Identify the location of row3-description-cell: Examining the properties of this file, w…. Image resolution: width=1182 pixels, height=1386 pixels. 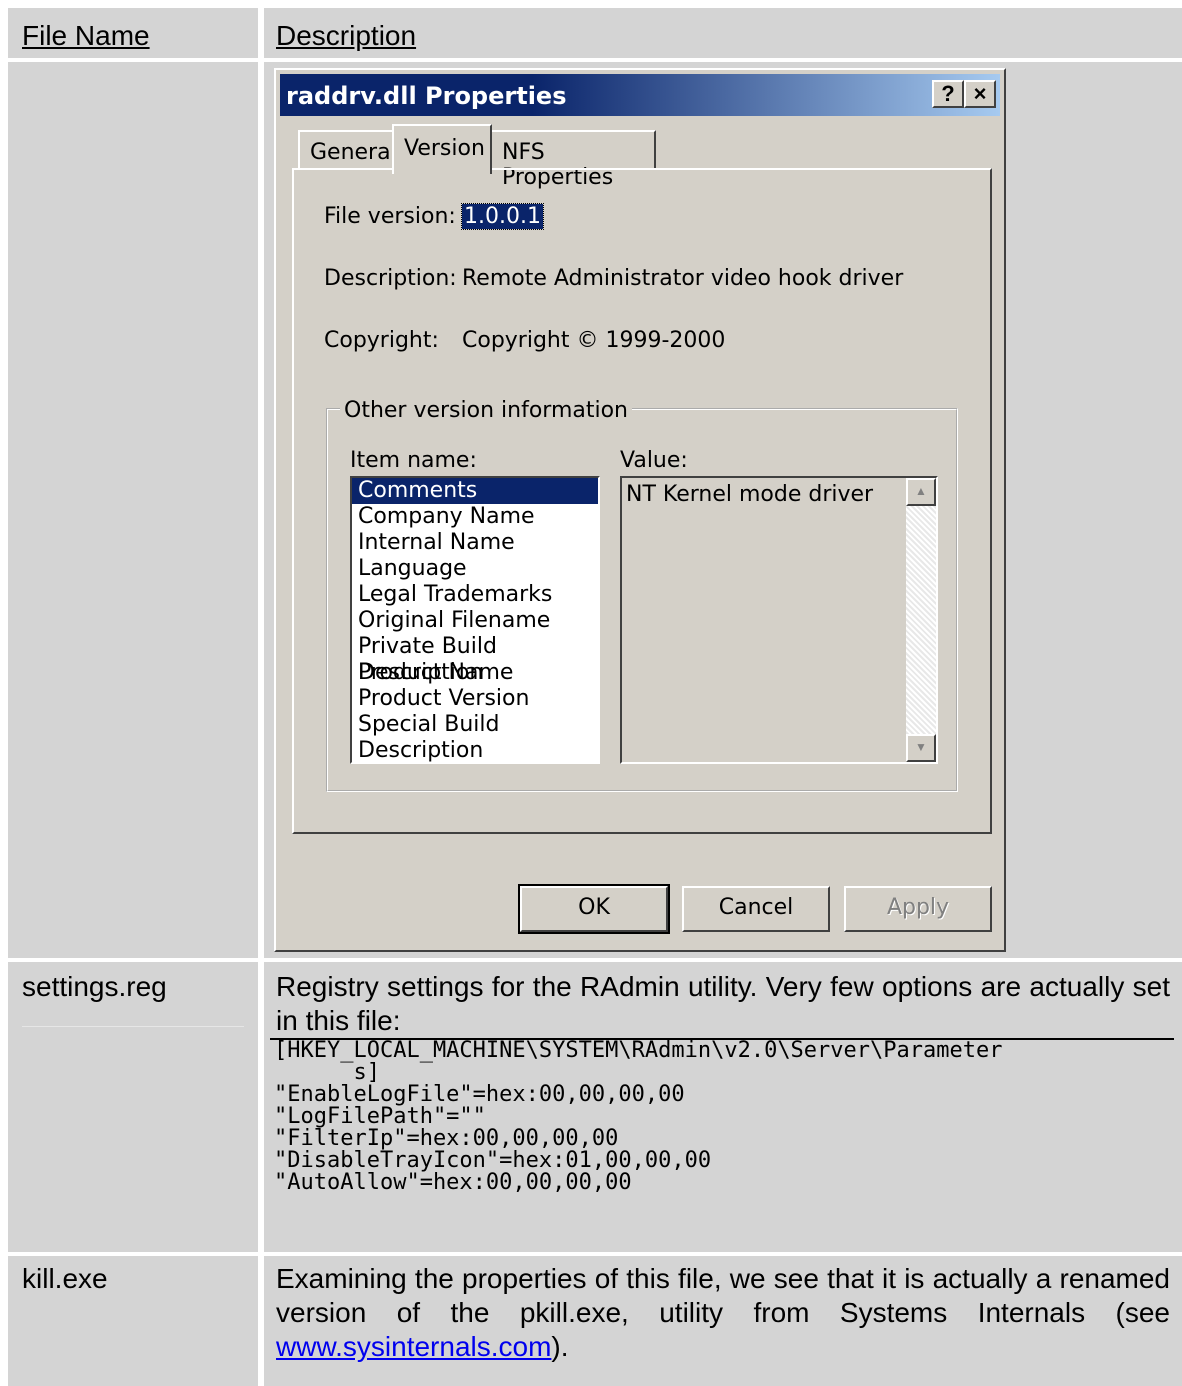
(723, 1321).